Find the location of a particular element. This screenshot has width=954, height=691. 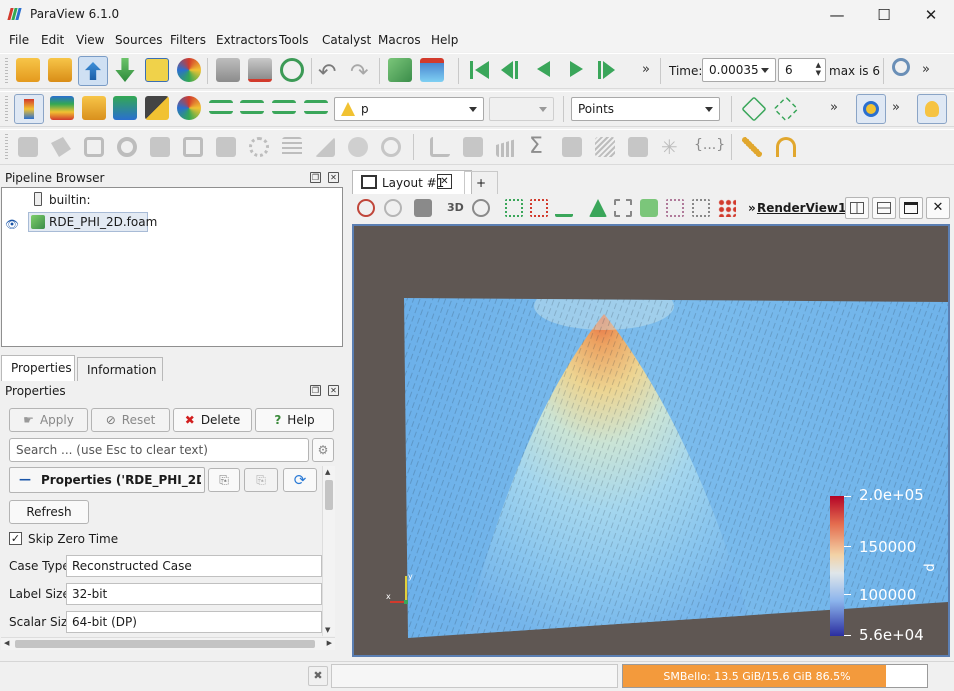

label-size-field: 32-bit is located at coordinates (194, 594).